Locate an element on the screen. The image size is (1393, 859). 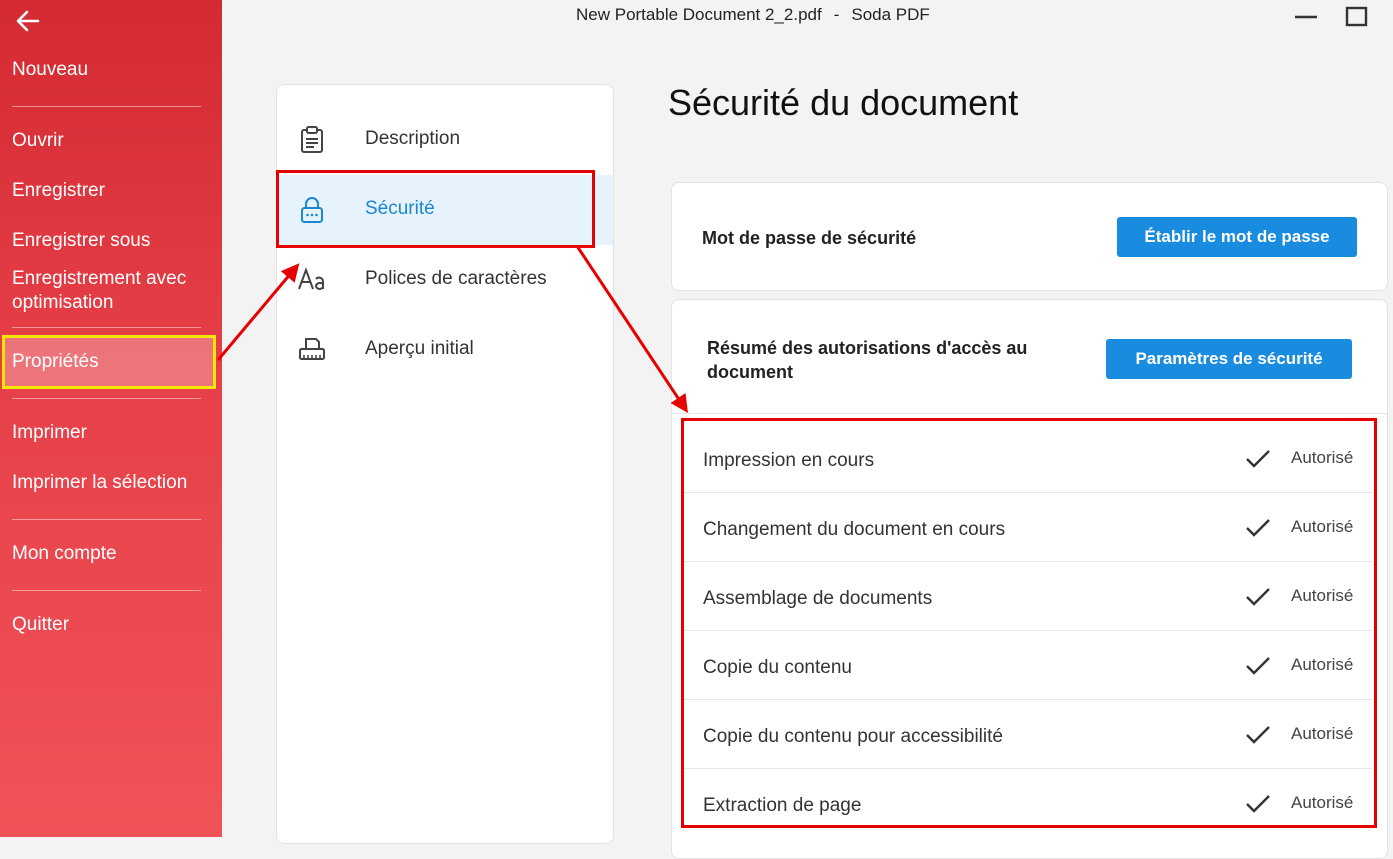
back-arrow-icon is located at coordinates (28, 21).